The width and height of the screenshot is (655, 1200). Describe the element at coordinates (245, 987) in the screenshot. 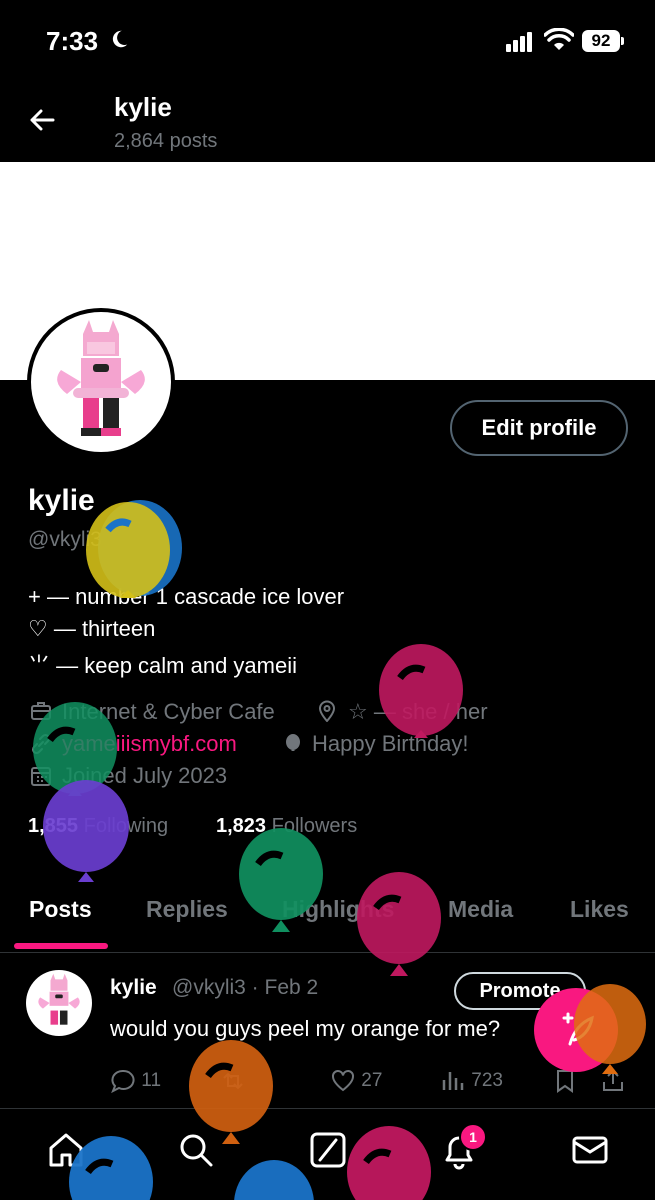

I see `post-author-meta: @vkyli3 · Feb 2` at that location.